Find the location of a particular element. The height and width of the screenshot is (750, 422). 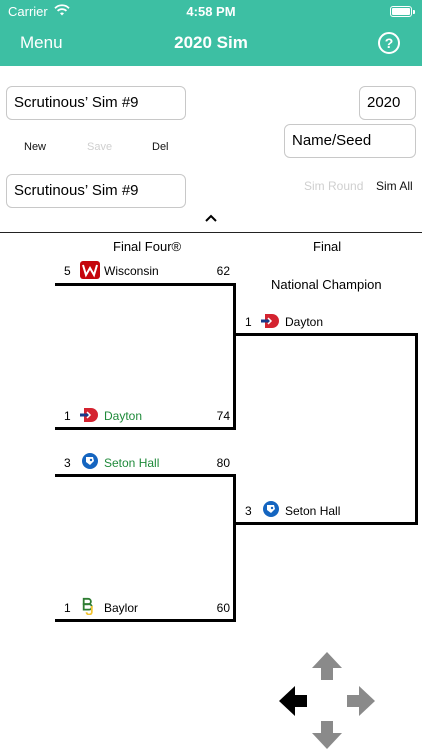

team-name: Baylor is located at coordinates (121, 608).